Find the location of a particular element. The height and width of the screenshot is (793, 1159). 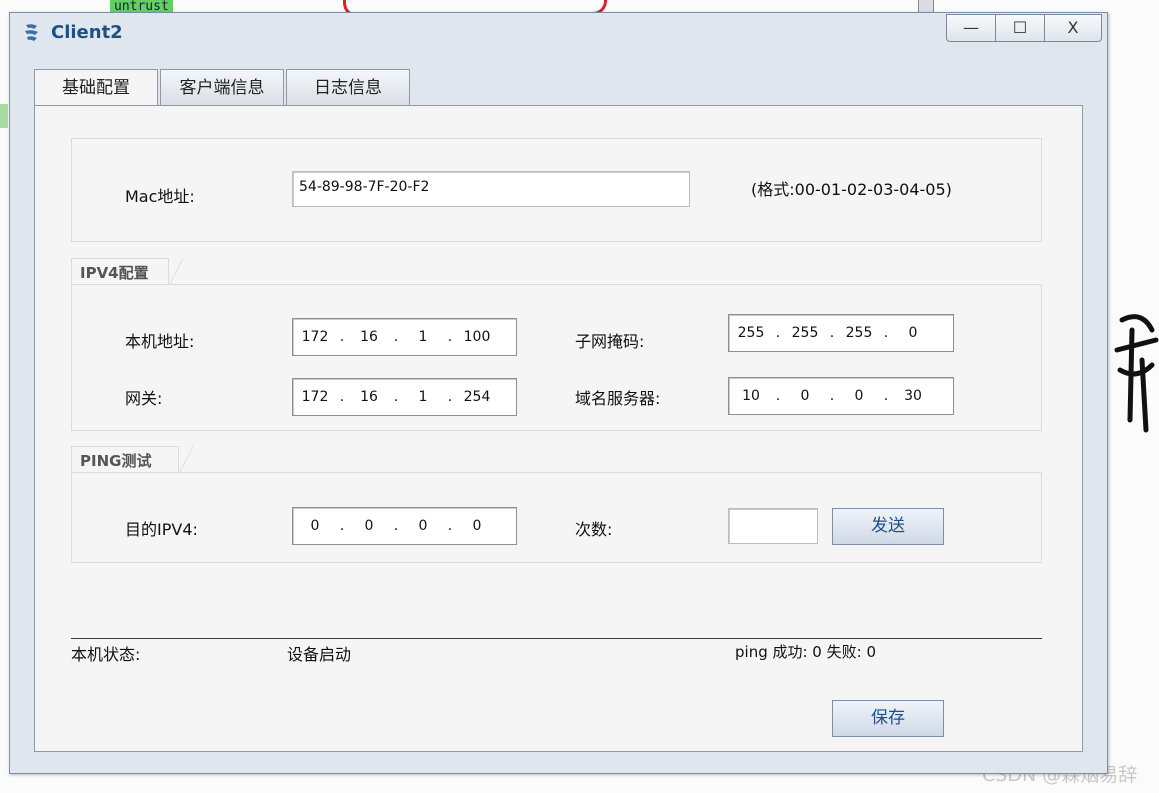

status-label: 本机状态: is located at coordinates (106, 654).